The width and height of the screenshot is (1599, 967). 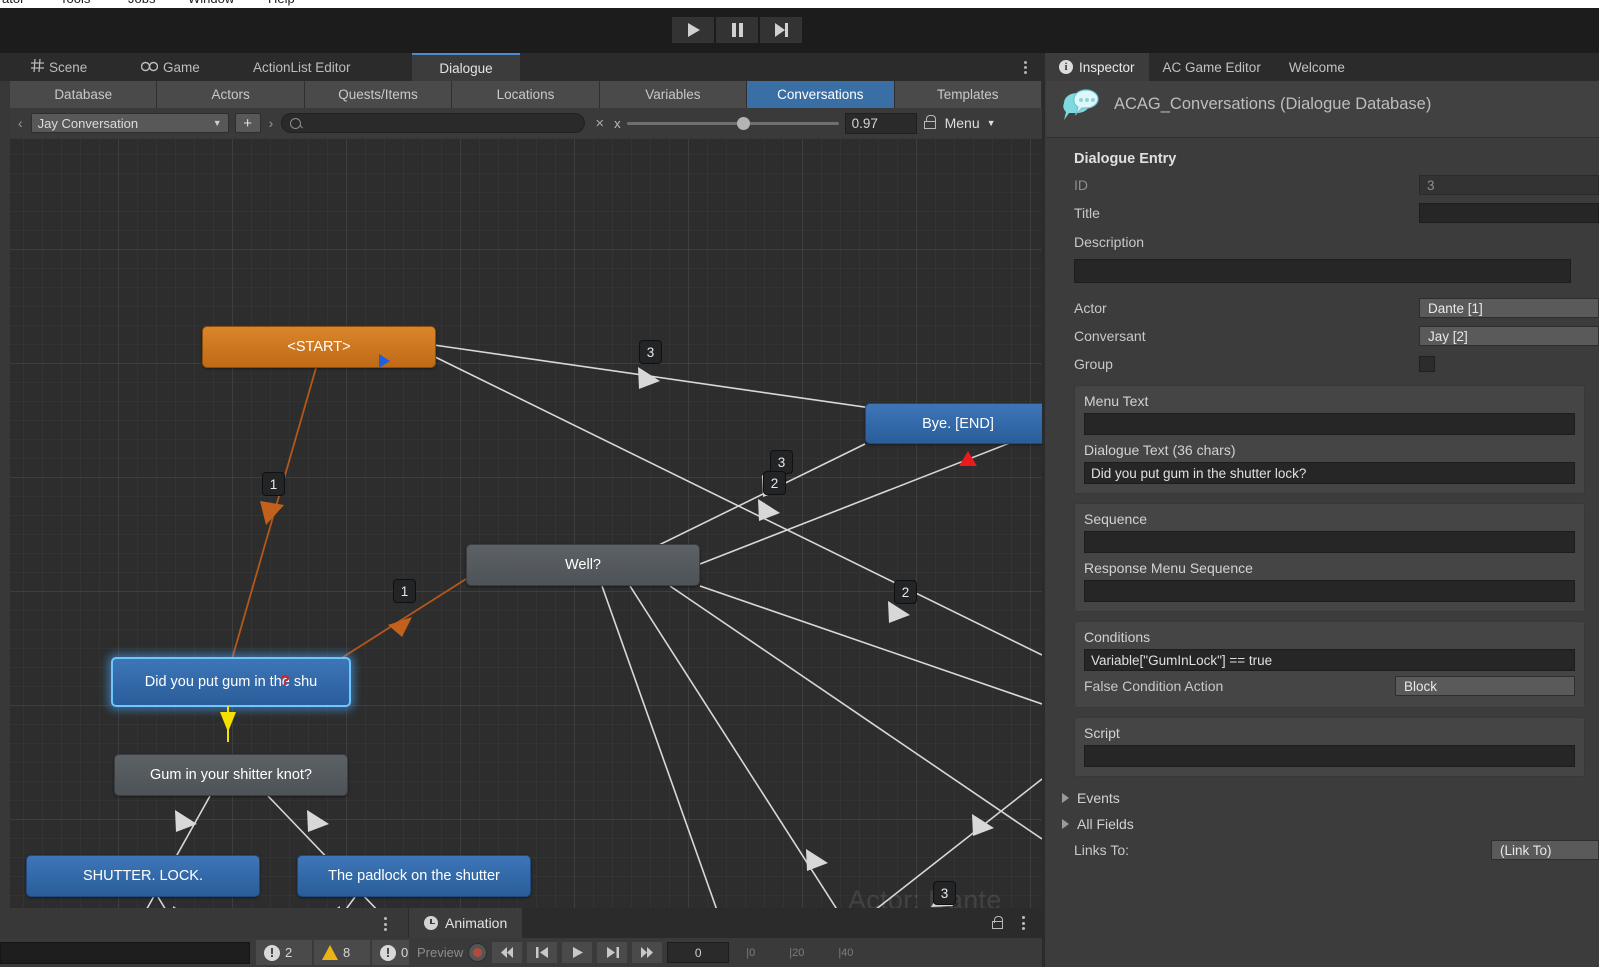 I want to click on grid-icon, so click(x=37, y=66).